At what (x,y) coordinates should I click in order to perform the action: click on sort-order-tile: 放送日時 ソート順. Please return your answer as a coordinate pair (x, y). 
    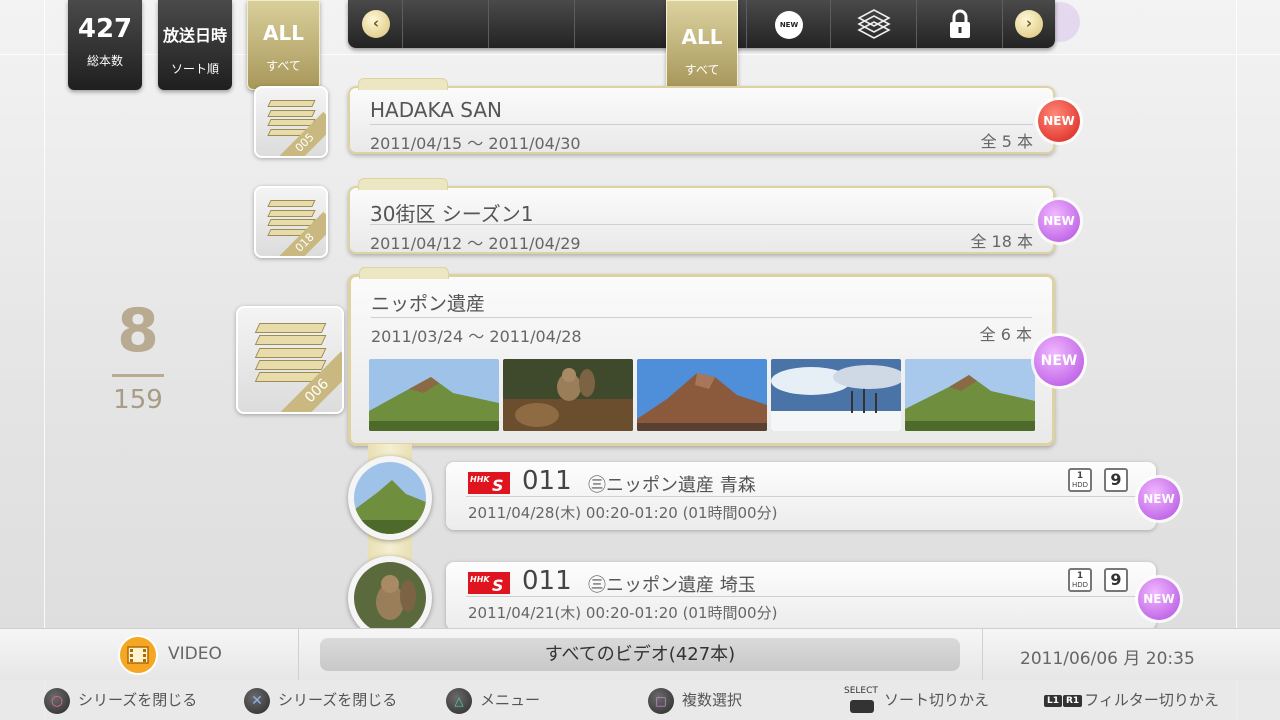
    Looking at the image, I should click on (195, 45).